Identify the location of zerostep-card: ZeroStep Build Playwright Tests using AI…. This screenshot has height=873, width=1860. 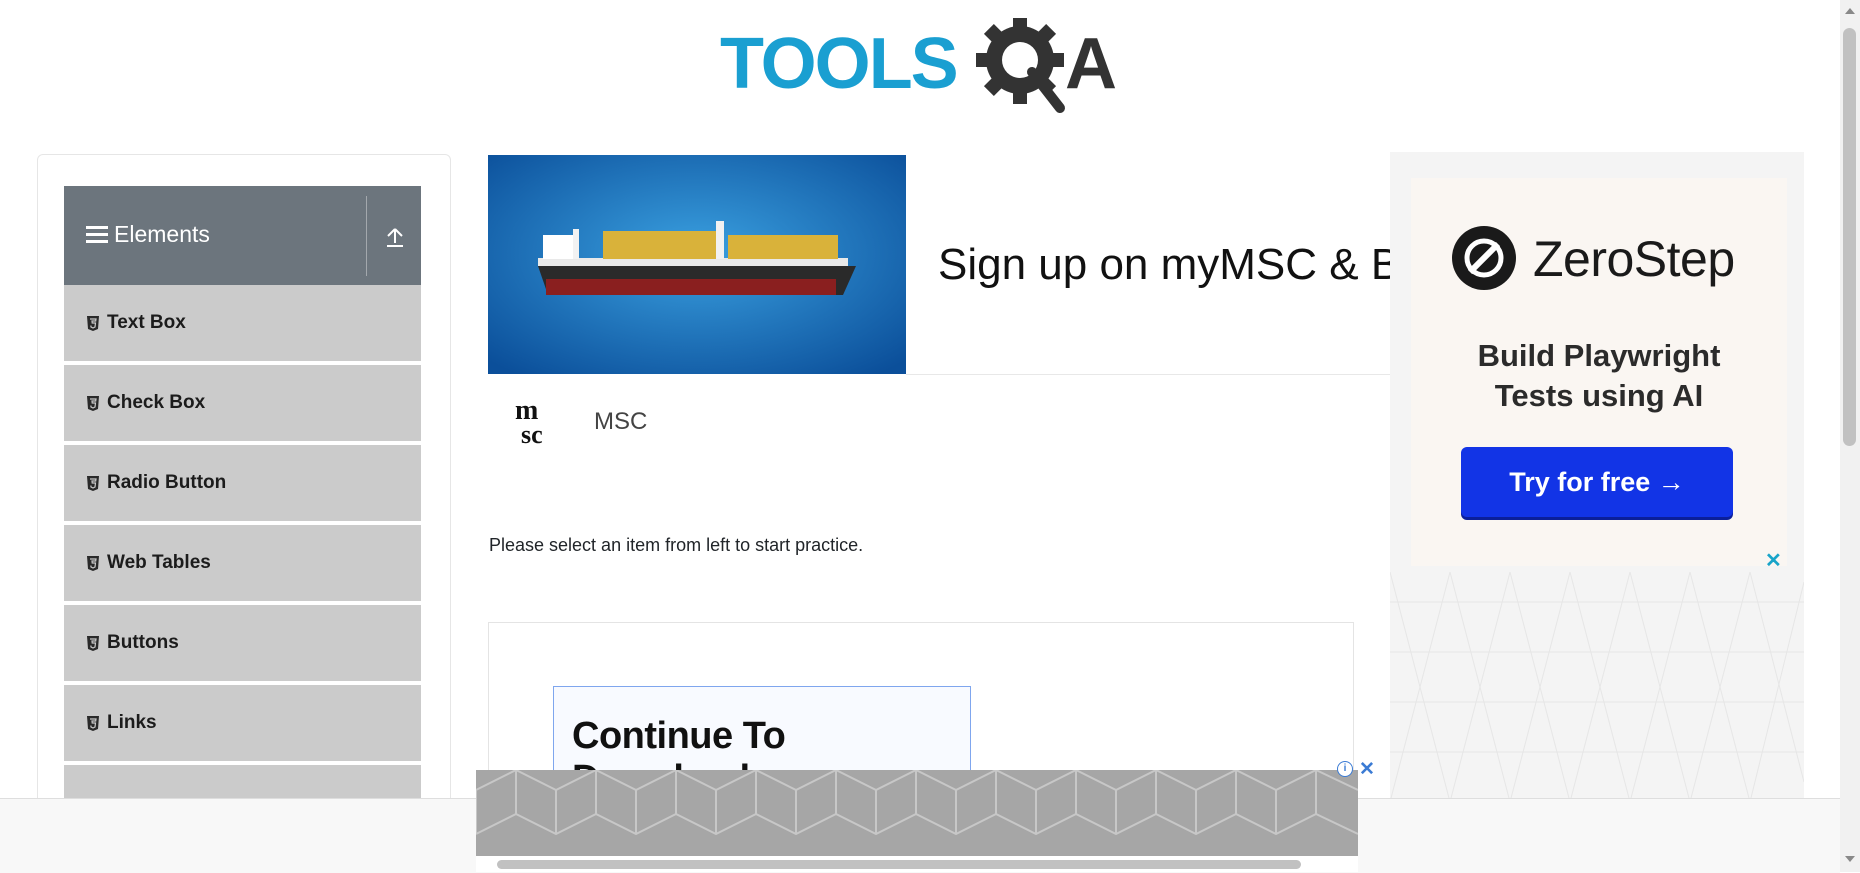
(1599, 372).